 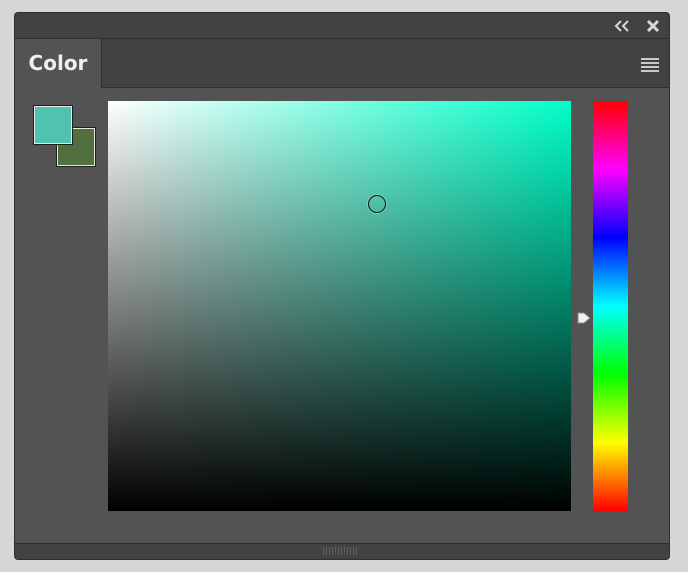 What do you see at coordinates (584, 318) in the screenshot?
I see `hue-slider-handle-icon` at bounding box center [584, 318].